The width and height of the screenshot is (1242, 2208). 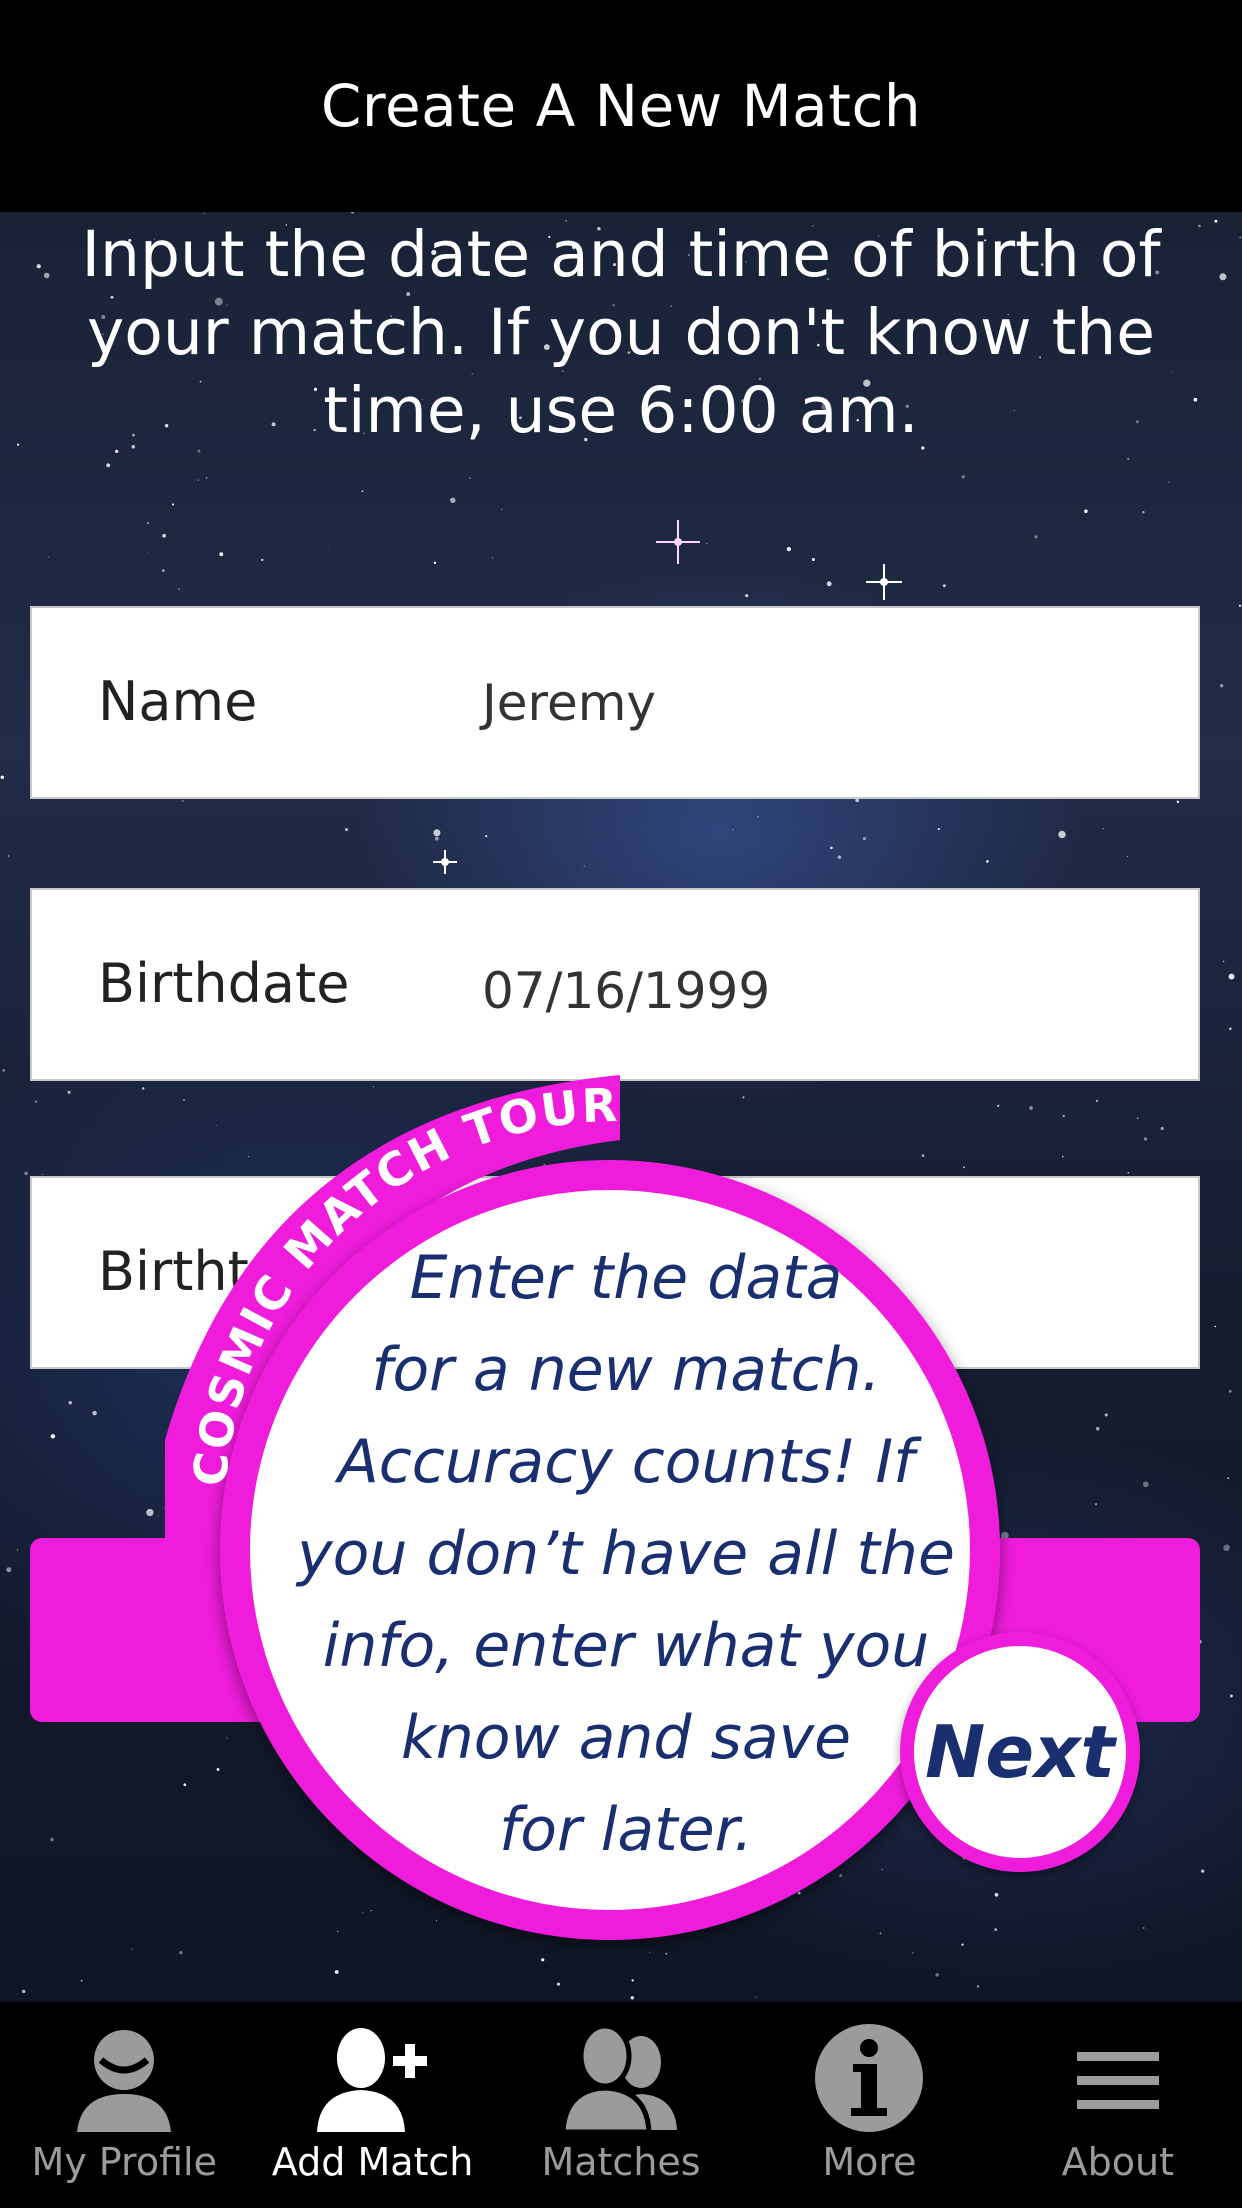 I want to click on tab-matches: Matches, so click(x=621, y=2105).